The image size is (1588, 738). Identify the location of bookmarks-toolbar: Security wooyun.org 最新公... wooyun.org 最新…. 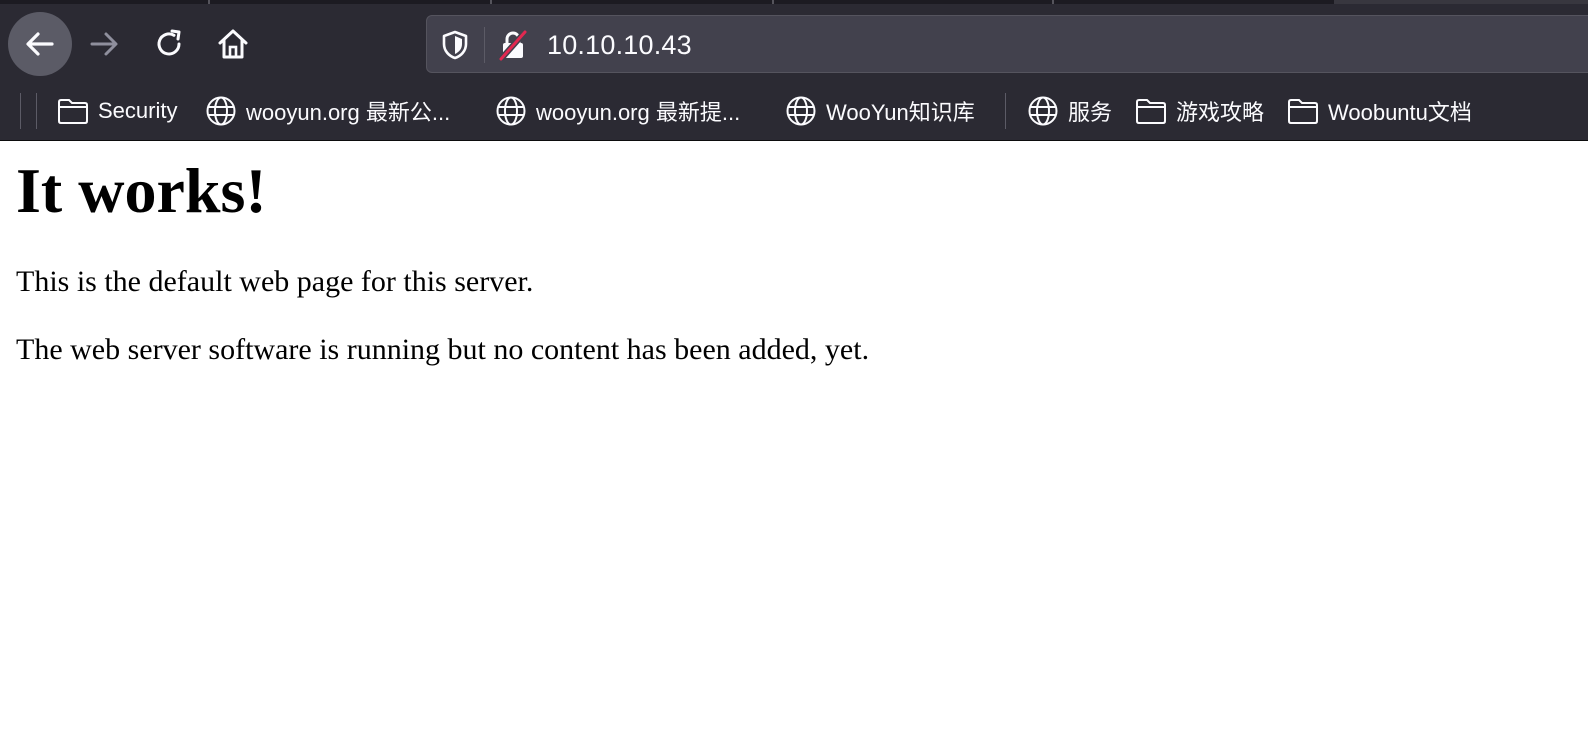
(794, 111).